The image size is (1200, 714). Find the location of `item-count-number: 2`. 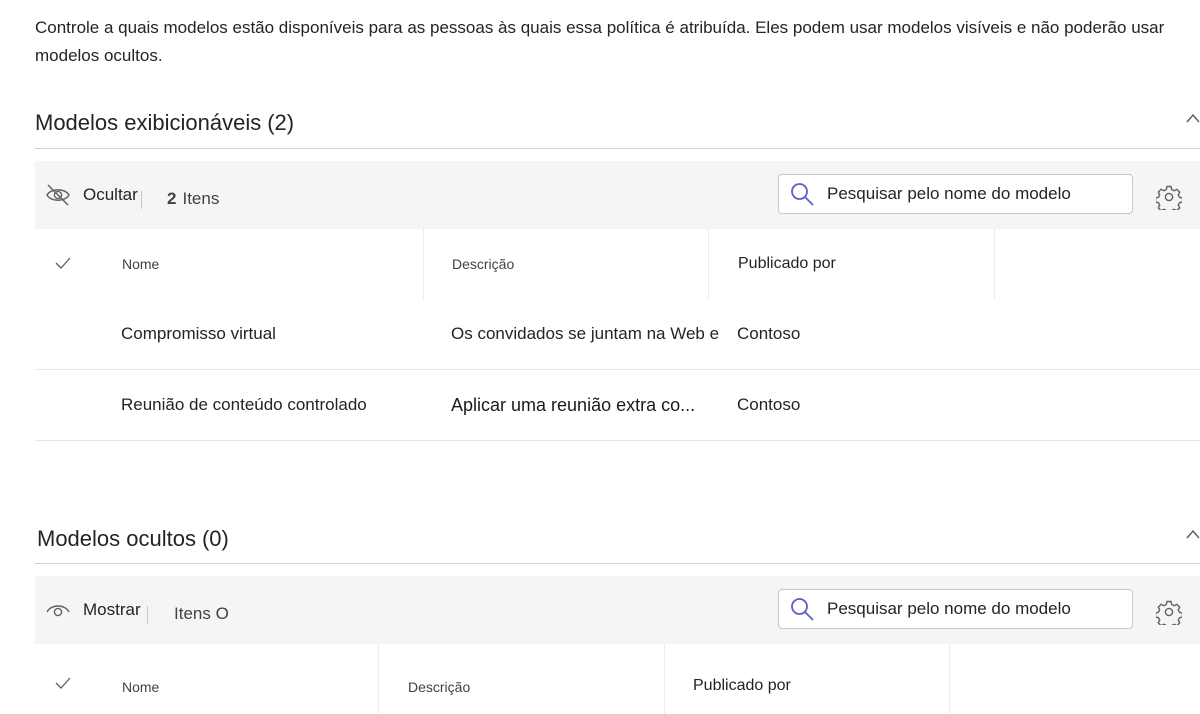

item-count-number: 2 is located at coordinates (172, 198).